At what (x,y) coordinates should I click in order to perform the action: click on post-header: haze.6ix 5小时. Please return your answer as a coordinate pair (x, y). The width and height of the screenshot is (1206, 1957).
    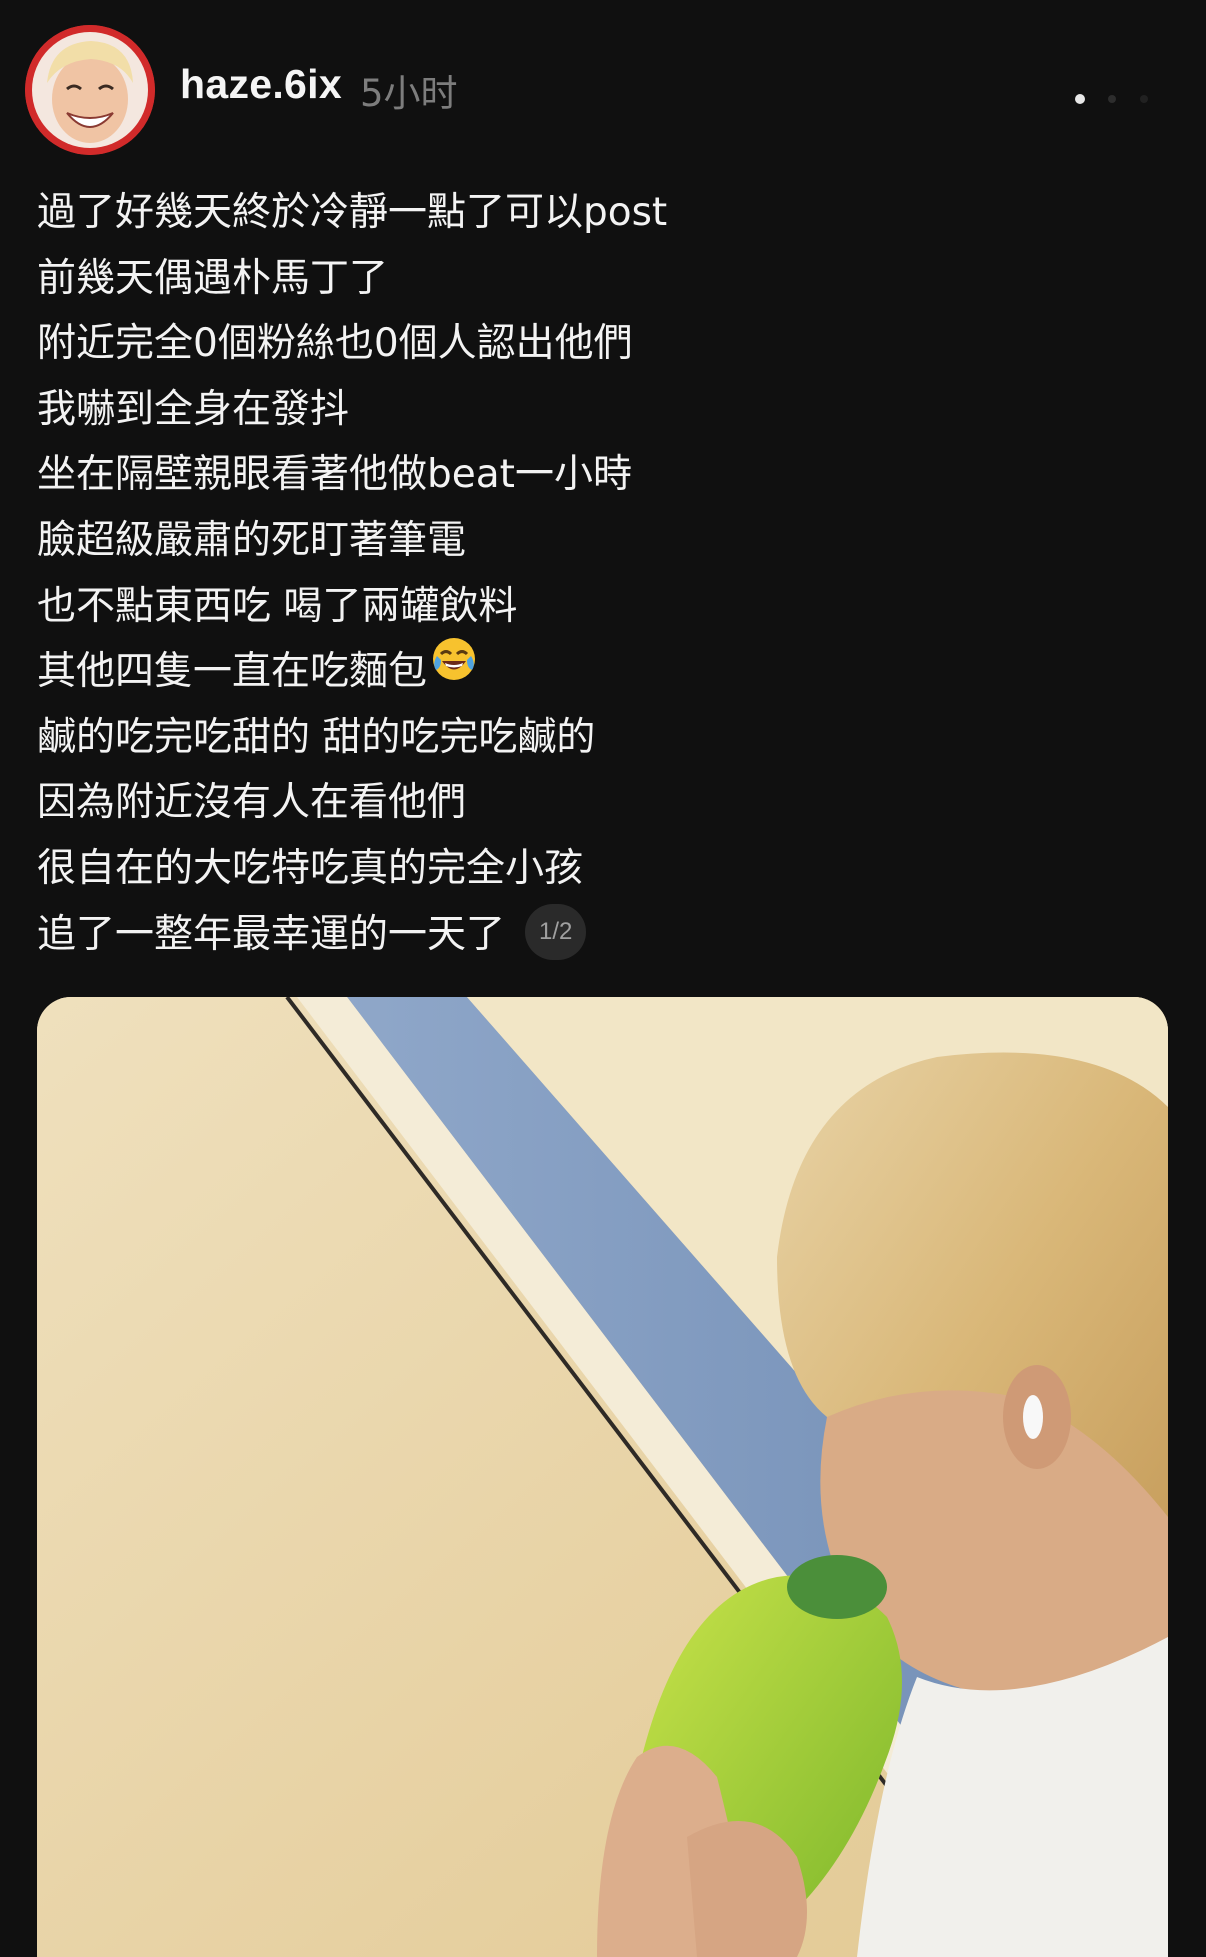
    Looking at the image, I should click on (605, 90).